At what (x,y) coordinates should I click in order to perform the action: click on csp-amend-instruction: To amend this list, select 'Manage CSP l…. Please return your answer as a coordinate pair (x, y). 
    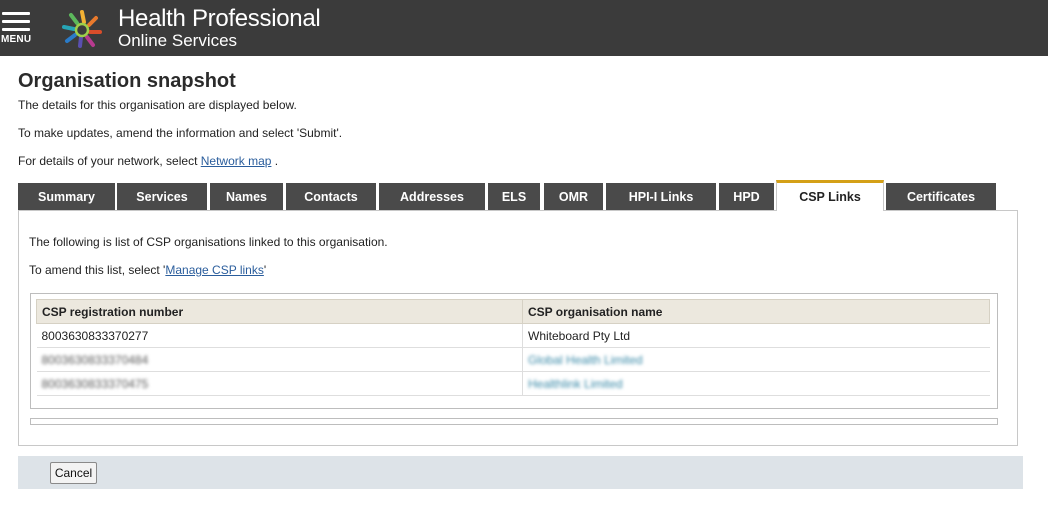
    Looking at the image, I should click on (147, 270).